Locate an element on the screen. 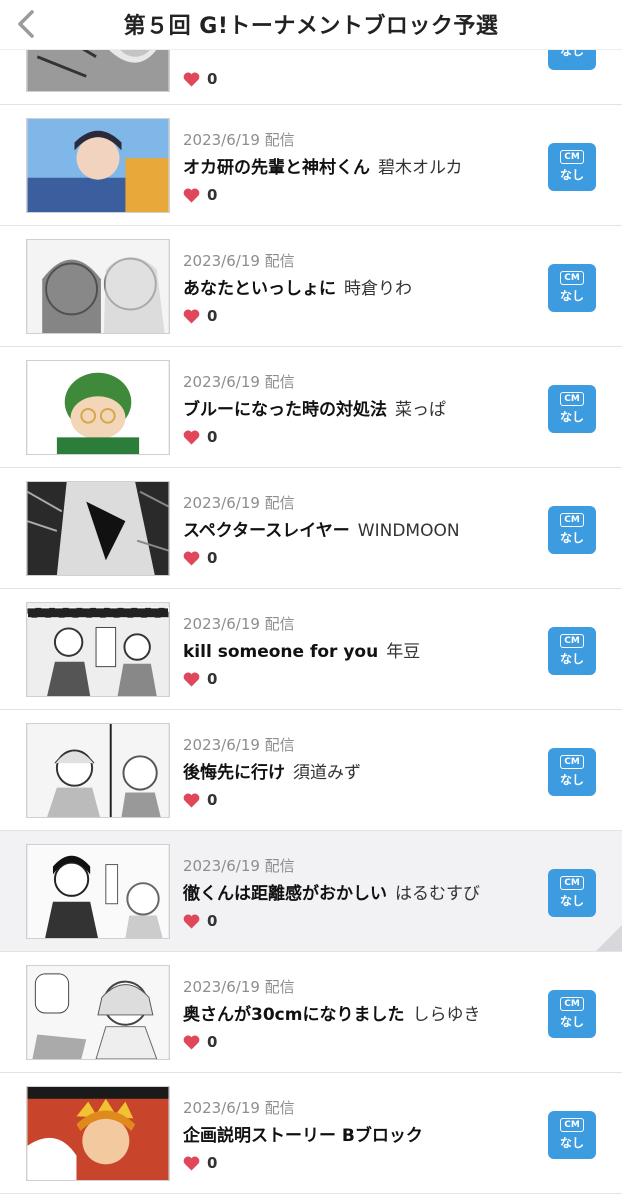 The width and height of the screenshot is (622, 1200). author-name: はるむすび is located at coordinates (437, 894).